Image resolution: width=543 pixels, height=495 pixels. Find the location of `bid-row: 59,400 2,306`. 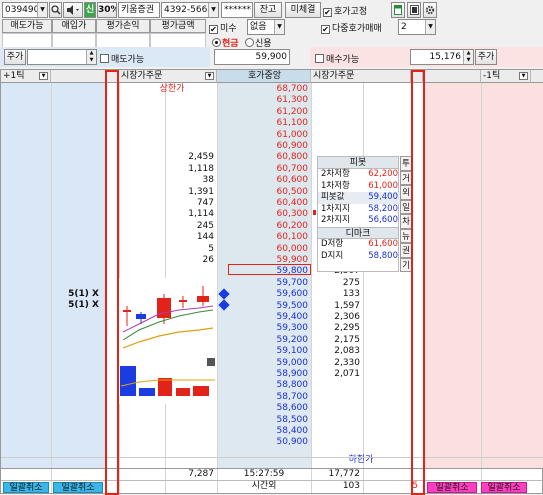

bid-row: 59,400 2,306 is located at coordinates (272, 317).